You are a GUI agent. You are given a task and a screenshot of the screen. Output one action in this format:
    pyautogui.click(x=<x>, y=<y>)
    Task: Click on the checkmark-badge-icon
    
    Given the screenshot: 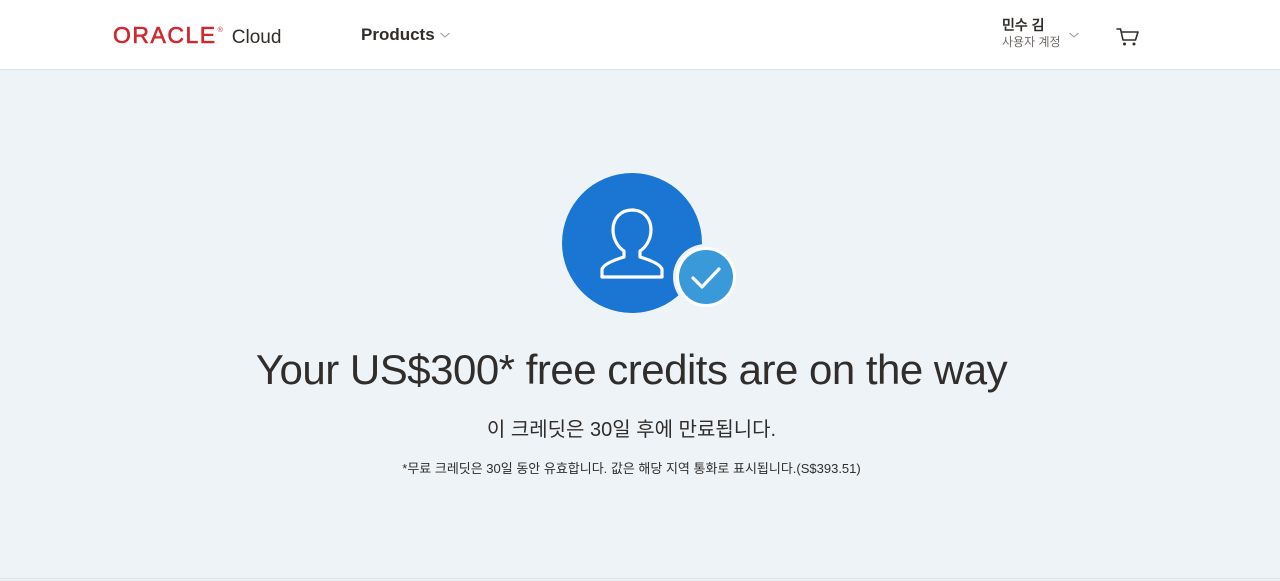 What is the action you would take?
    pyautogui.click(x=706, y=277)
    